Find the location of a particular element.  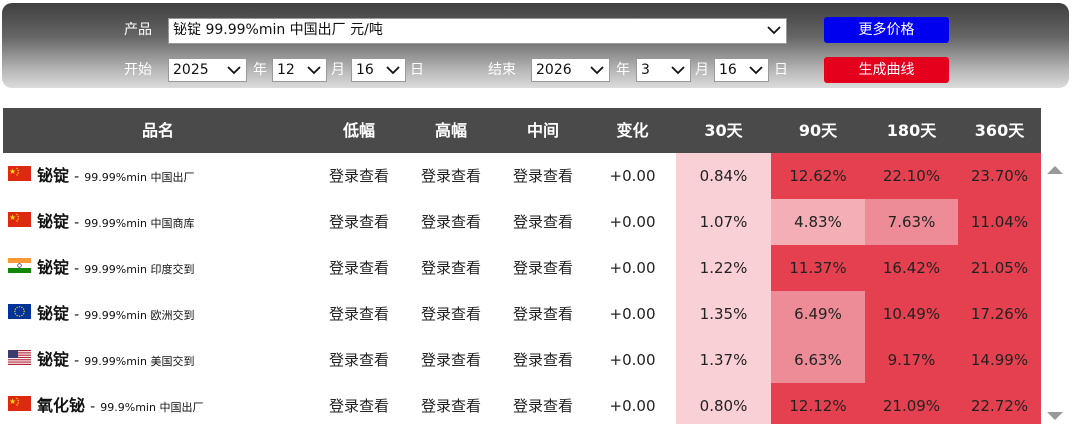

product-name-cell: 铋锭 - 99.99%min 欧洲交到 is located at coordinates (101, 314).